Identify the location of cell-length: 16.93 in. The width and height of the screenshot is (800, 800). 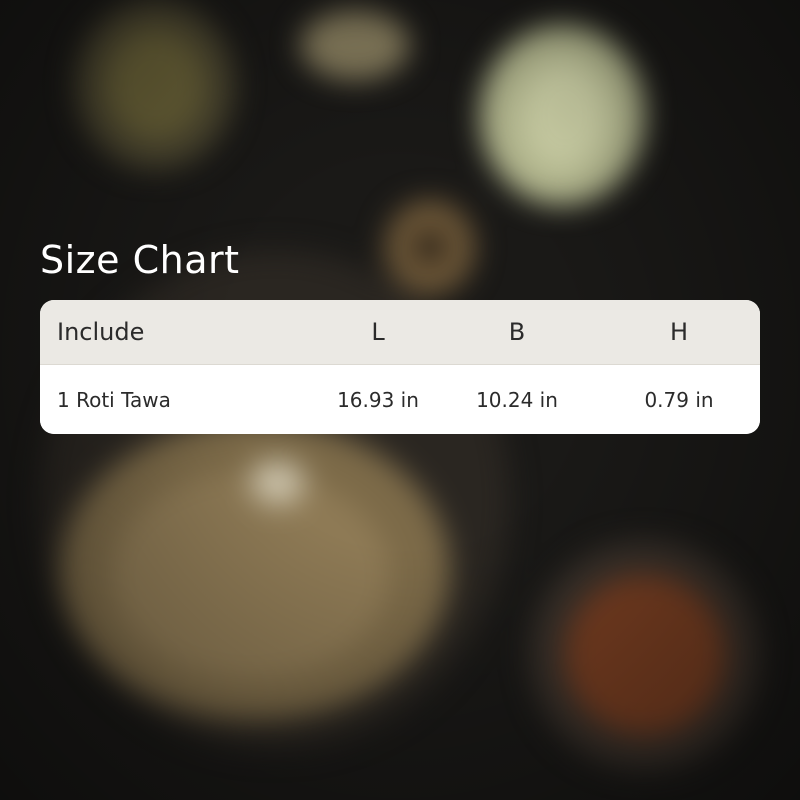
(378, 400).